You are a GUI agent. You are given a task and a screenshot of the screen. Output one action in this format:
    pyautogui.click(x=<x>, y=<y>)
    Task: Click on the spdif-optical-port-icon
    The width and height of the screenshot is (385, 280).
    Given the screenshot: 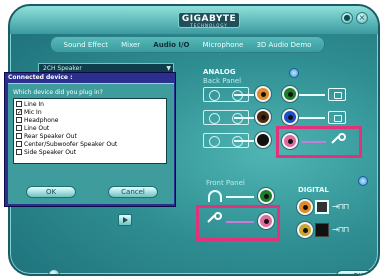 What is the action you would take?
    pyautogui.click(x=322, y=230)
    